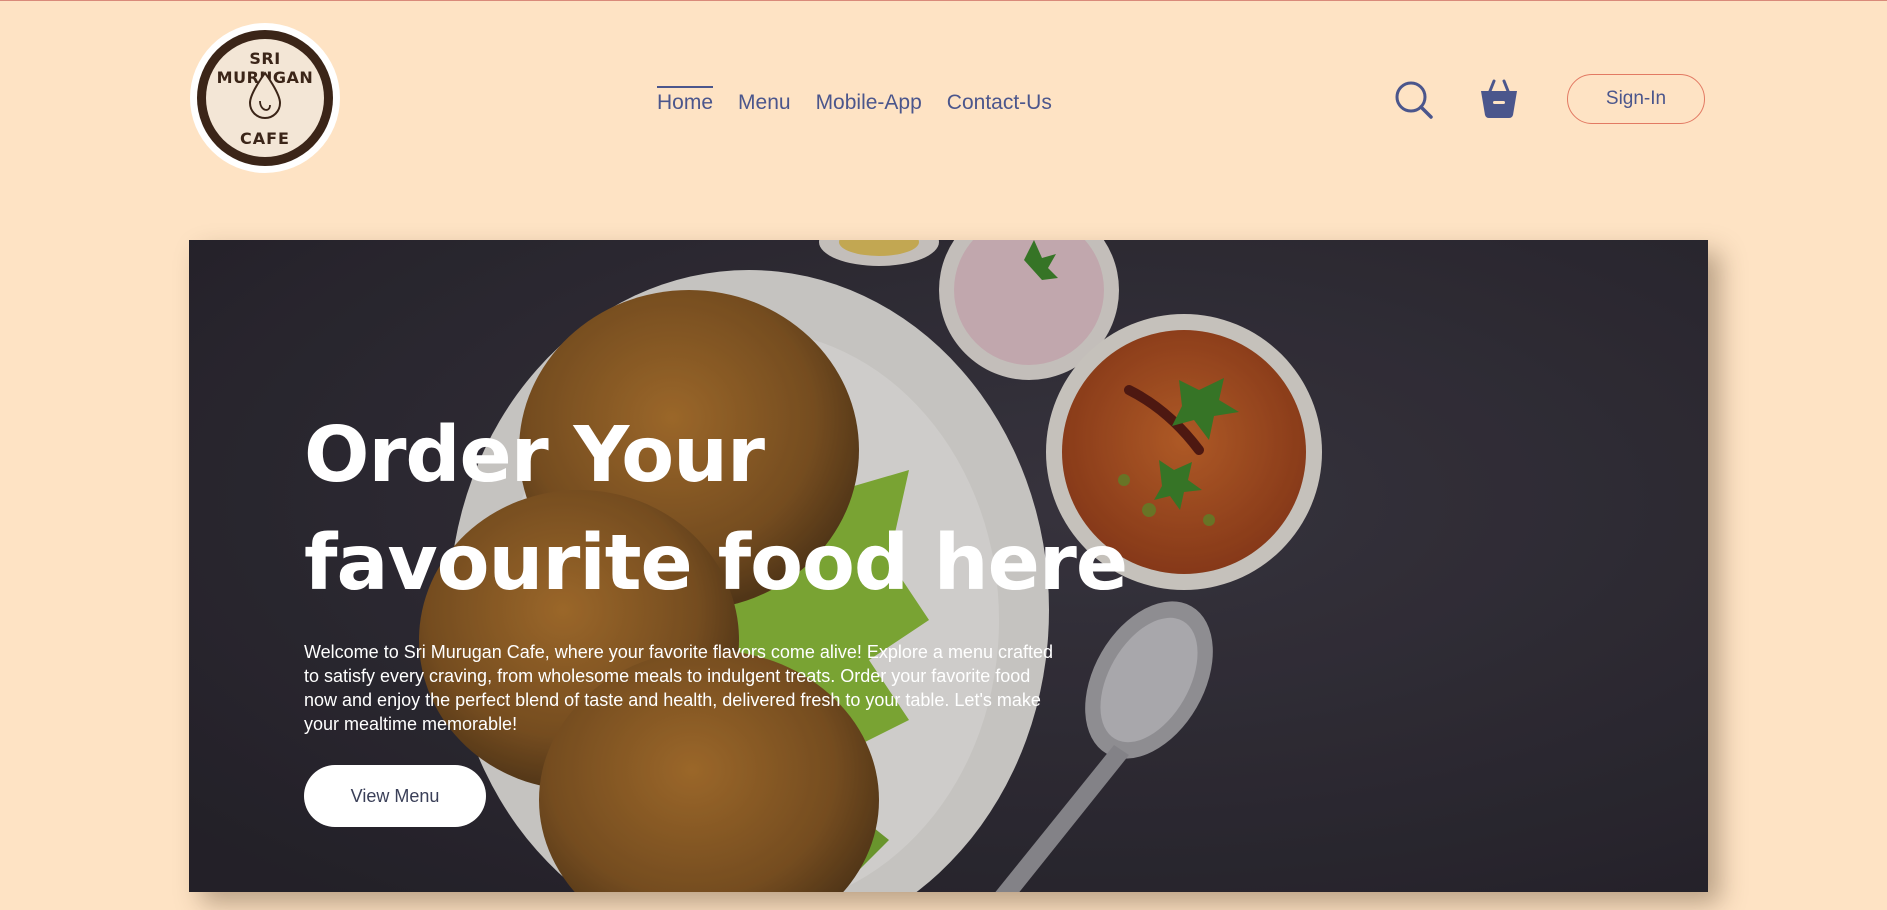 Image resolution: width=1887 pixels, height=910 pixels. What do you see at coordinates (265, 95) in the screenshot?
I see `coffee-drop-icon` at bounding box center [265, 95].